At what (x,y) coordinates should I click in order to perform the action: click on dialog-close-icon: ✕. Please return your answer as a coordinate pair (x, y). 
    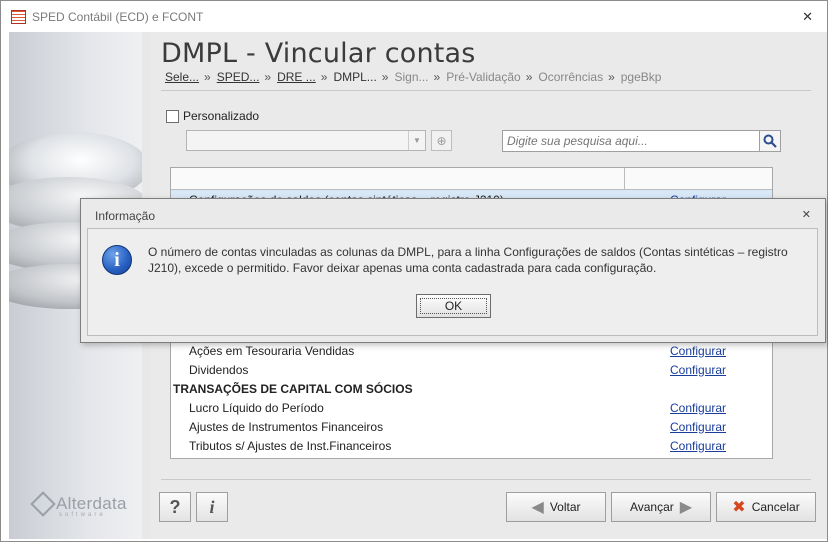
    Looking at the image, I should click on (806, 214).